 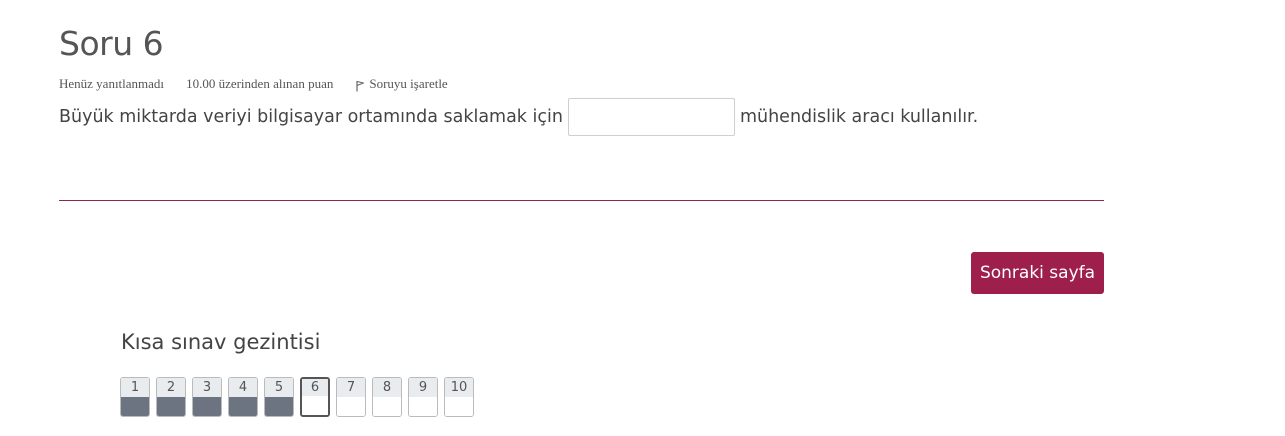 I want to click on quiz-nav-button-8: 8, so click(x=387, y=397).